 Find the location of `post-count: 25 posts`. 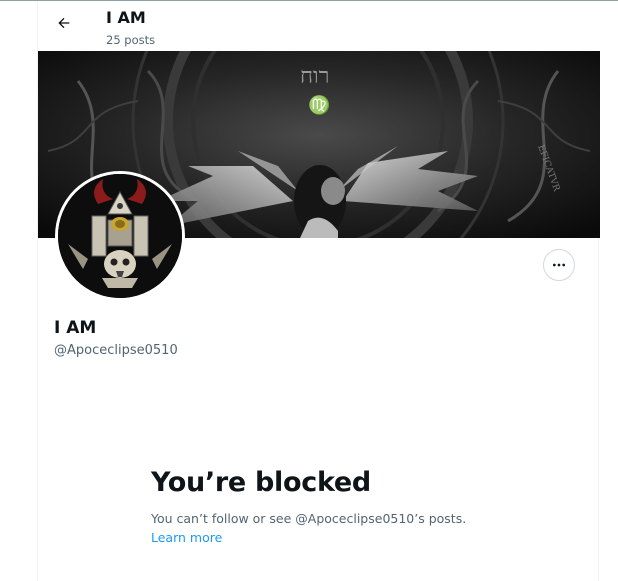

post-count: 25 posts is located at coordinates (131, 40).